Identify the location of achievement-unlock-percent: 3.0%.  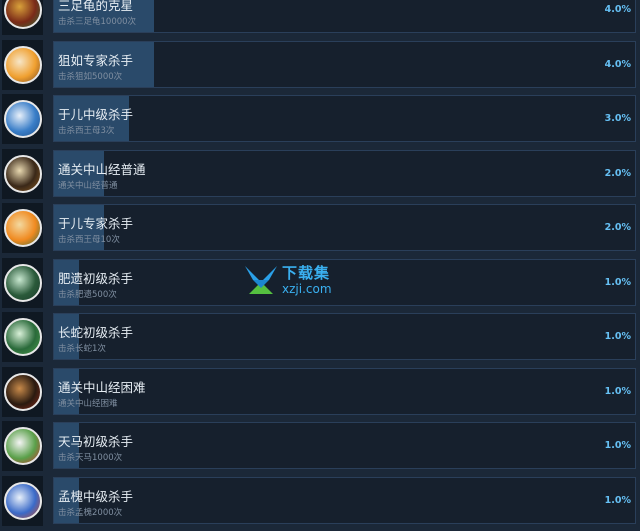
(617, 118).